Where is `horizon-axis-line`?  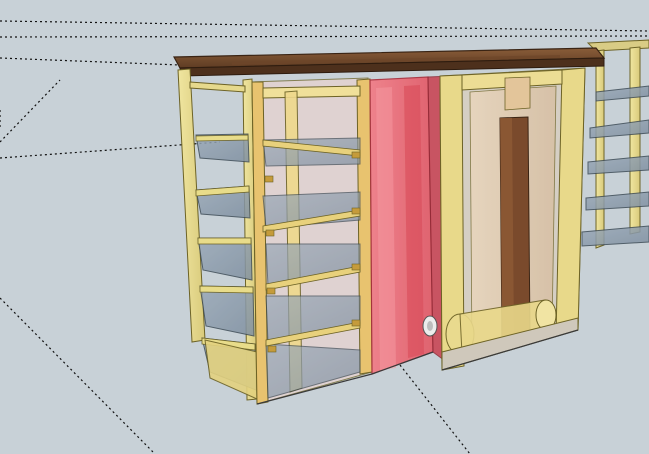 horizon-axis-line is located at coordinates (324, 36).